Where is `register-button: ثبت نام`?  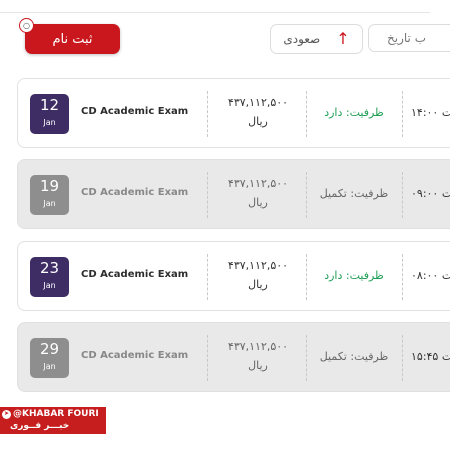 register-button: ثبت نام is located at coordinates (72, 39).